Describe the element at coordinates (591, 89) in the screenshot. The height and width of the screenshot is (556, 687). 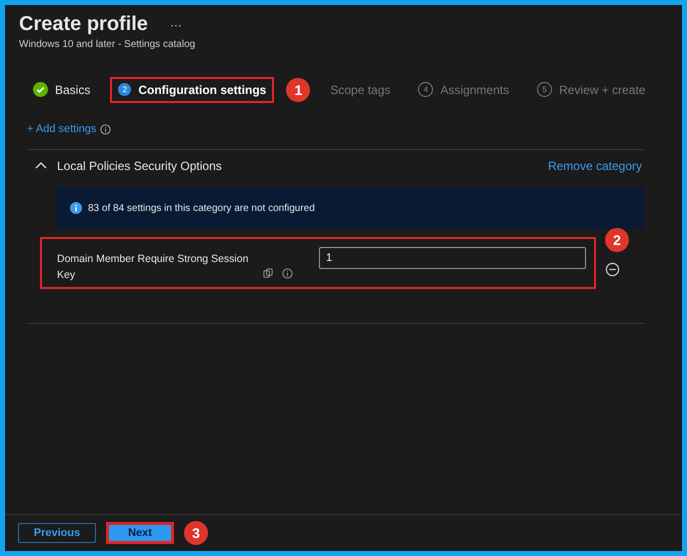
I see `wizard-step: 5 Review + create` at that location.